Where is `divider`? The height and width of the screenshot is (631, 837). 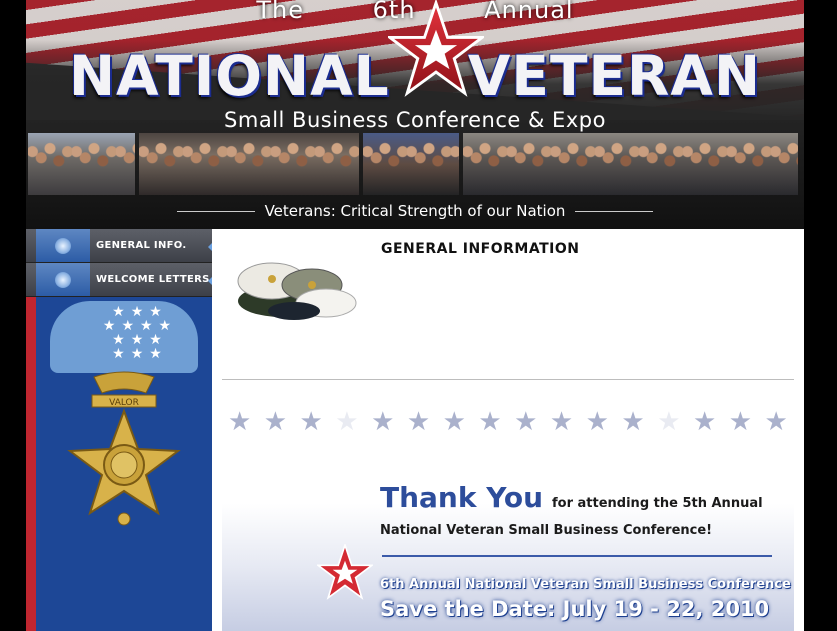 divider is located at coordinates (508, 379).